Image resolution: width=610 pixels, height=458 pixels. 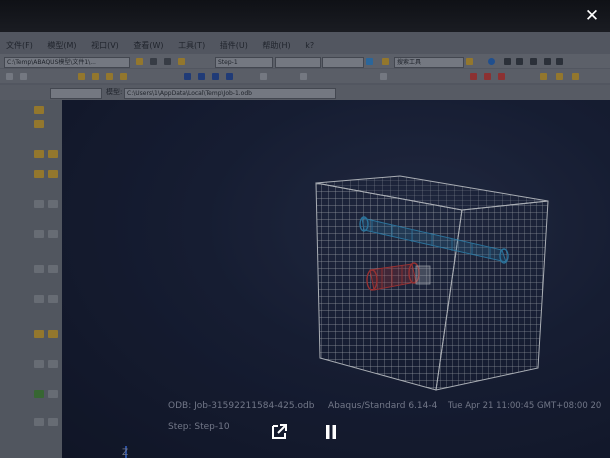 What do you see at coordinates (533, 61) in the screenshot?
I see `prev-frame-icon` at bounding box center [533, 61].